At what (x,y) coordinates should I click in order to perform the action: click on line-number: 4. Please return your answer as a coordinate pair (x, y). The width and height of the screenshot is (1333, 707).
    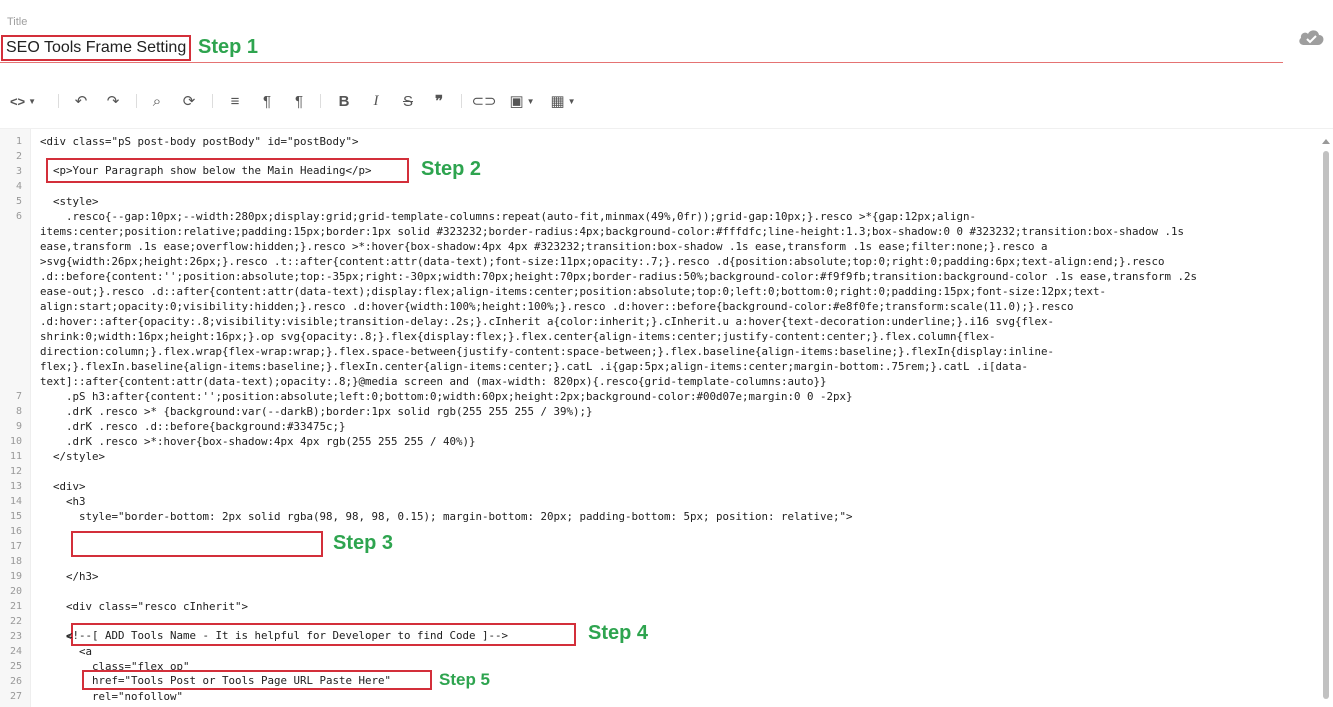
    Looking at the image, I should click on (18, 186).